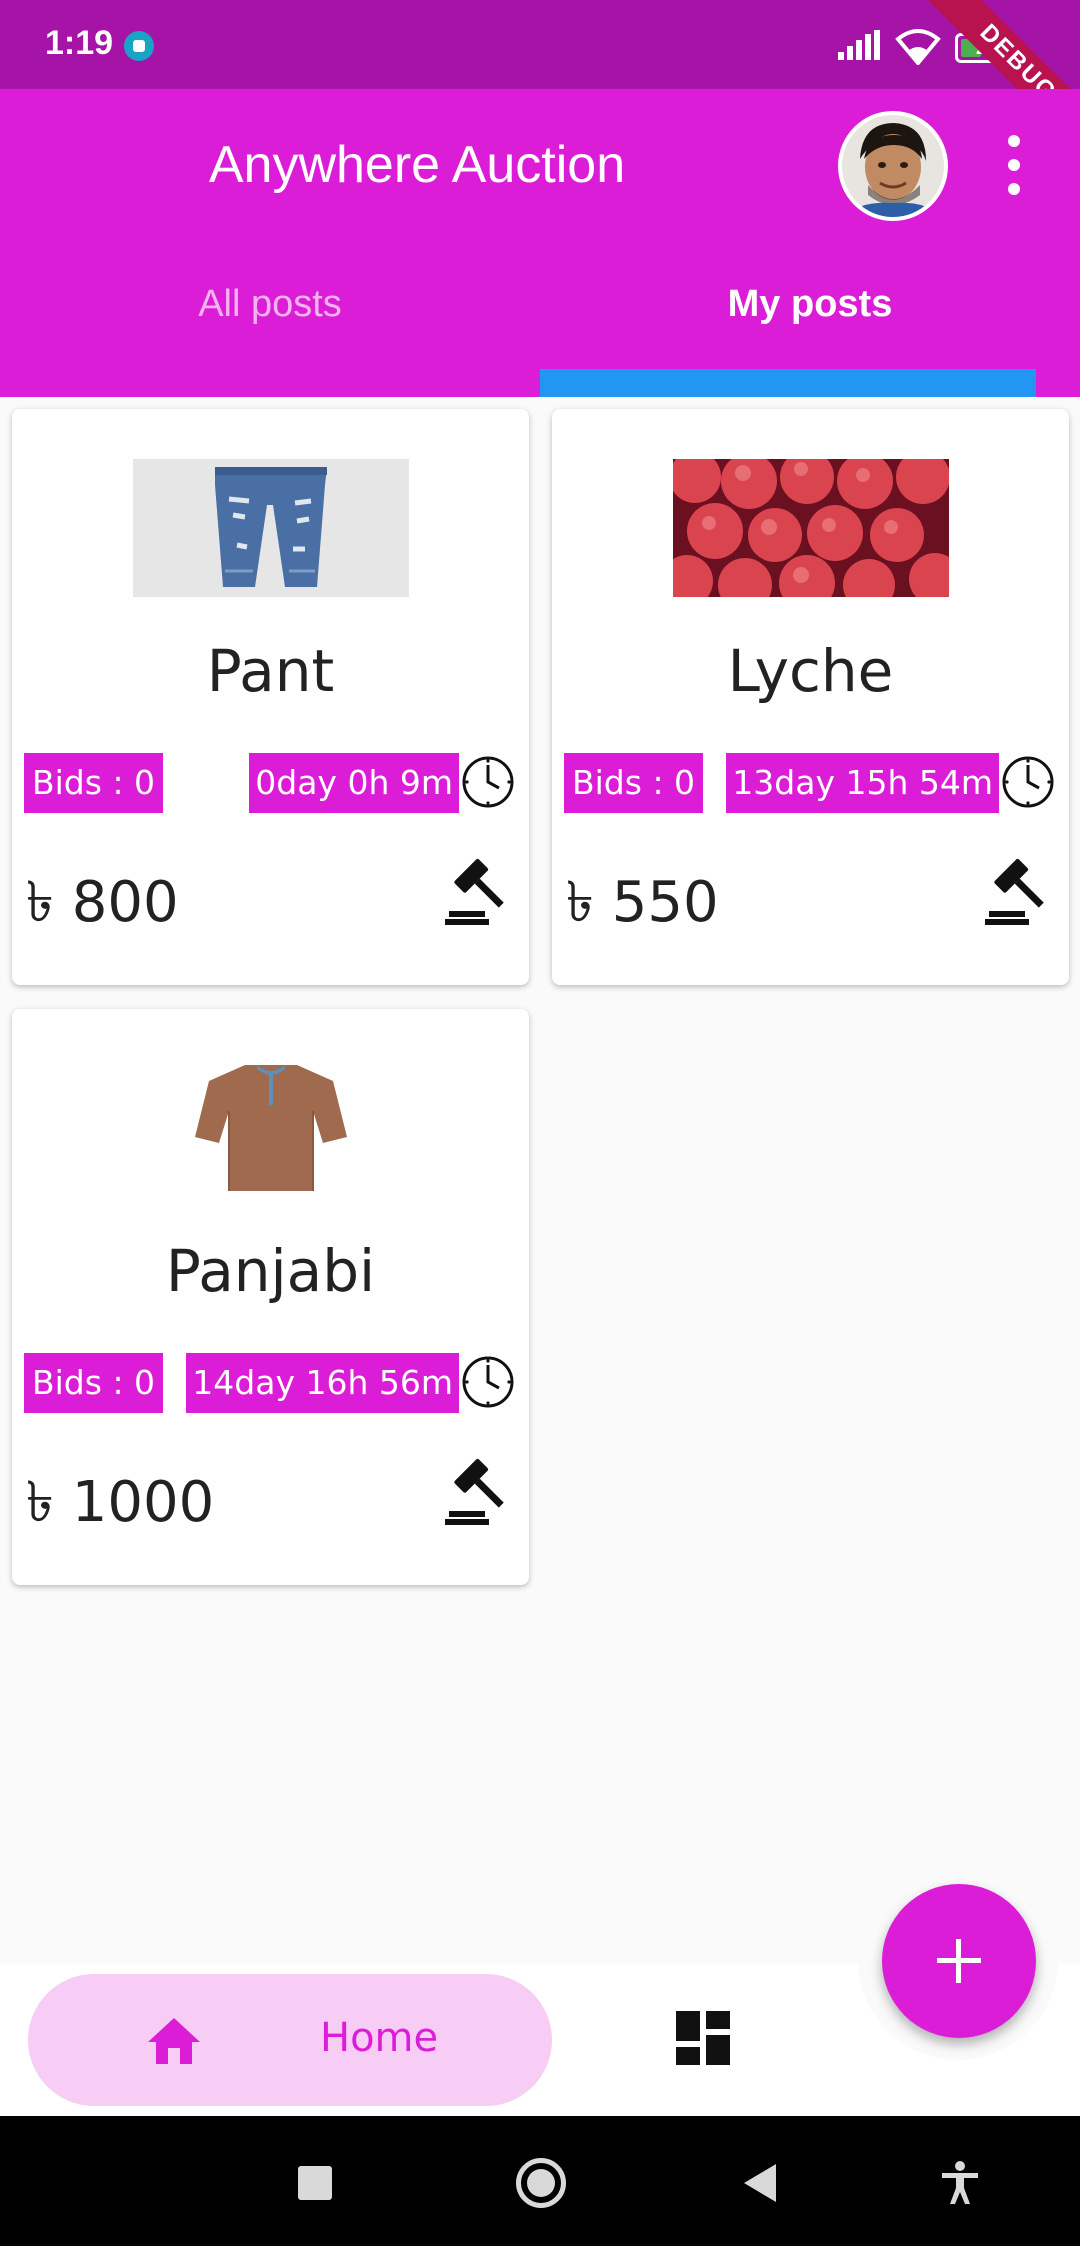  What do you see at coordinates (270, 1271) in the screenshot?
I see `post-title: Panjabi` at bounding box center [270, 1271].